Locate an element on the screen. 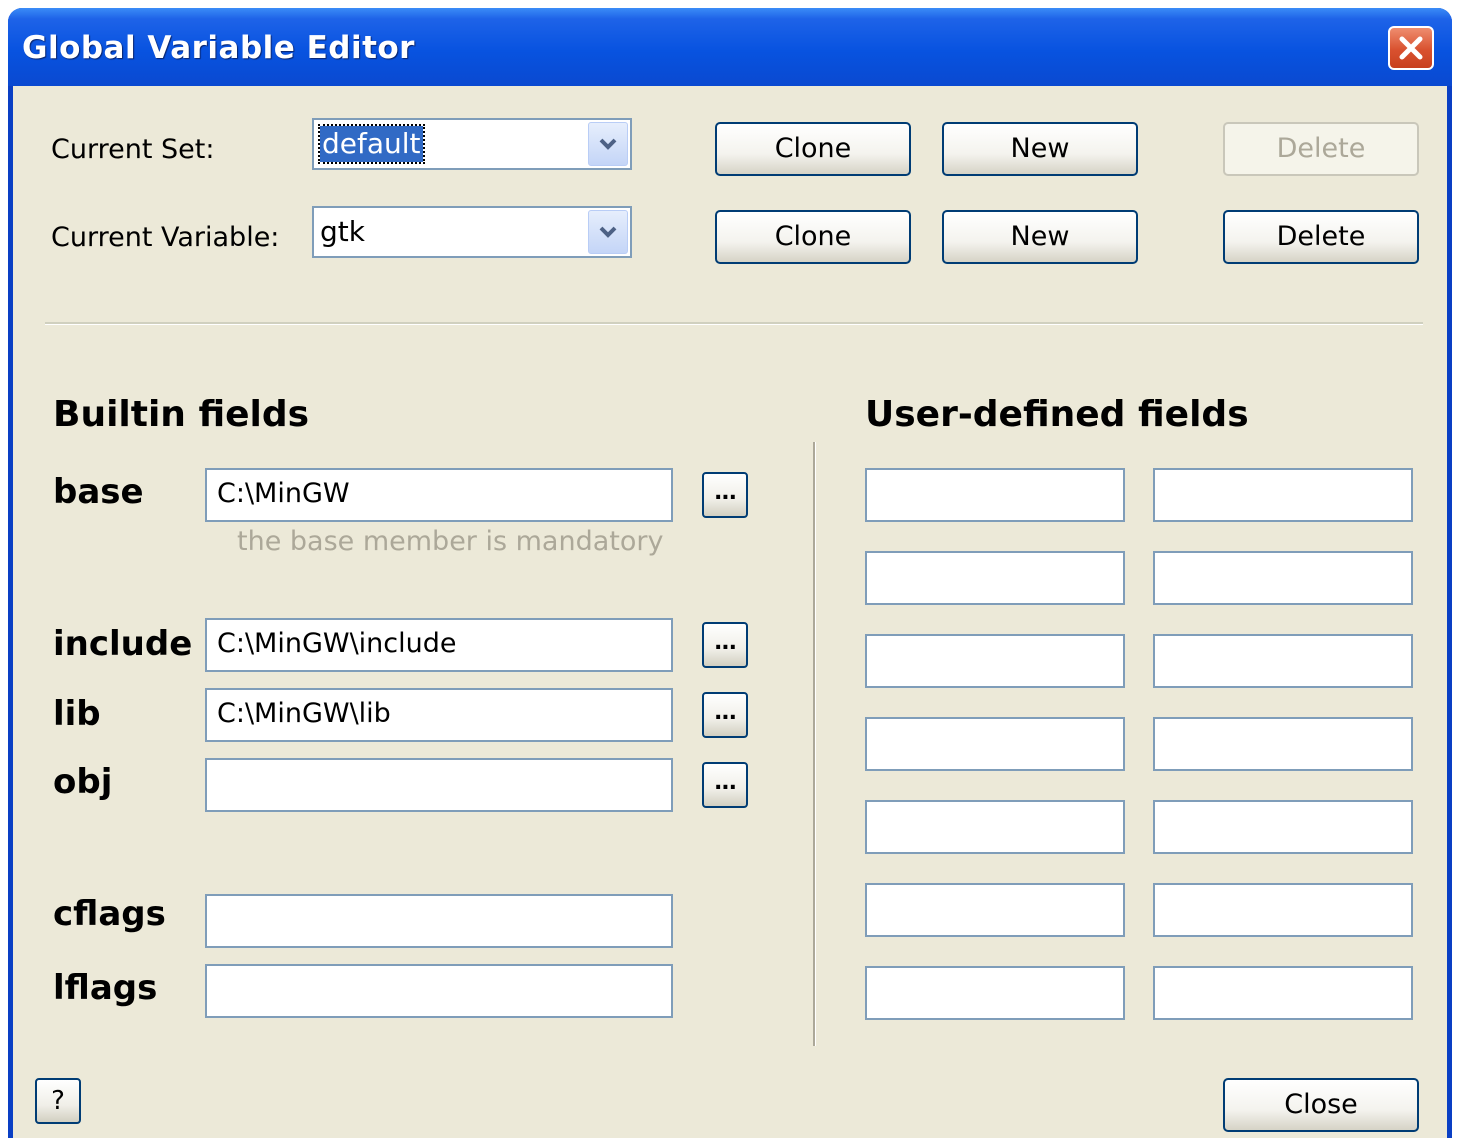 Image resolution: width=1460 pixels, height=1142 pixels. current-variable-dropdown-button is located at coordinates (608, 232).